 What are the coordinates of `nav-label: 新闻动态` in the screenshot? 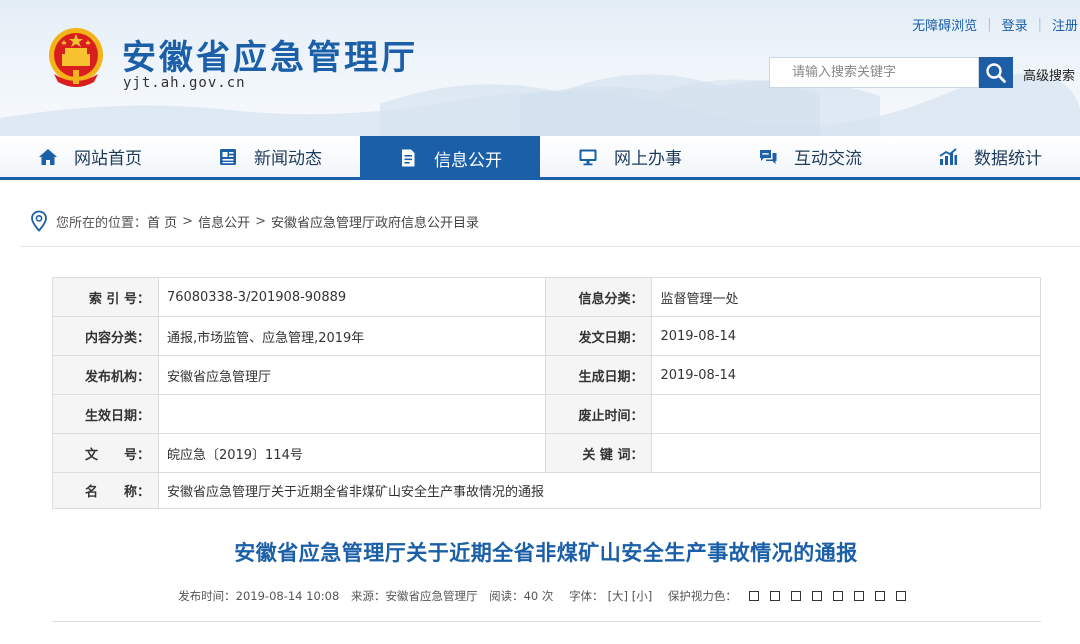 It's located at (288, 159).